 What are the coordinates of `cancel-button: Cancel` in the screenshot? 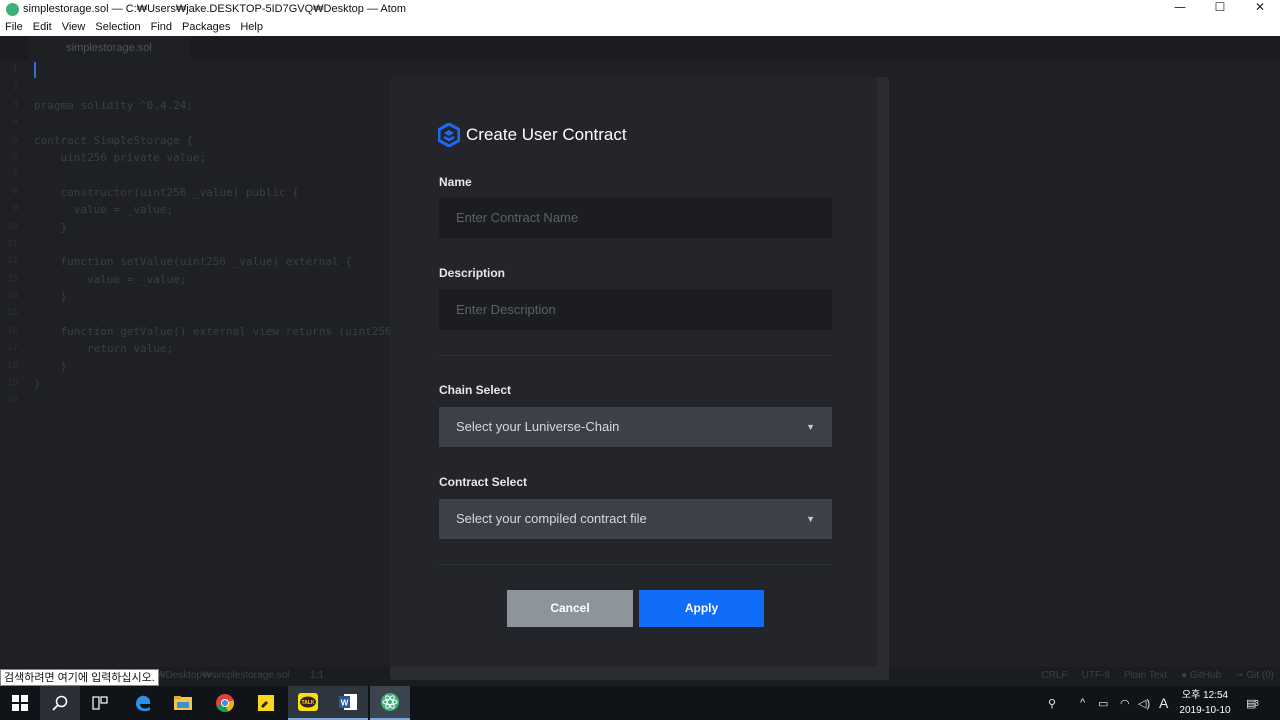 It's located at (570, 608).